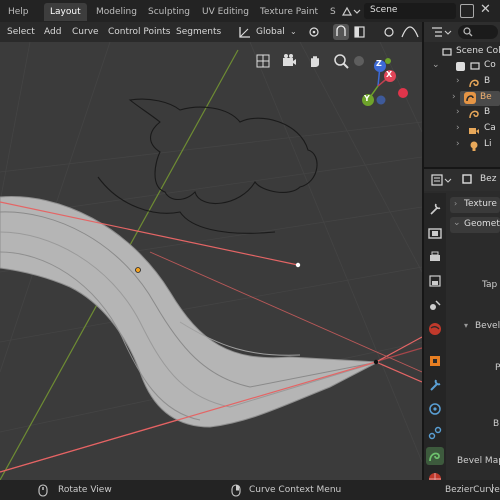 Image resolution: width=500 pixels, height=500 pixels. I want to click on world-icon, so click(435, 329).